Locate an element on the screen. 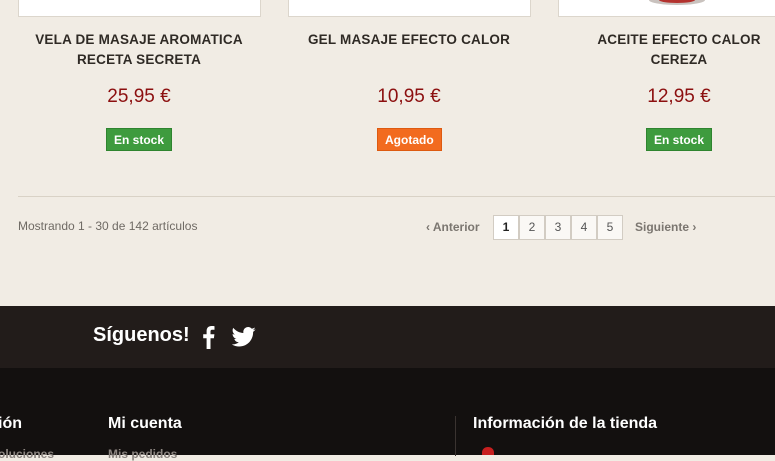  stock-badge: Agotado is located at coordinates (409, 139).